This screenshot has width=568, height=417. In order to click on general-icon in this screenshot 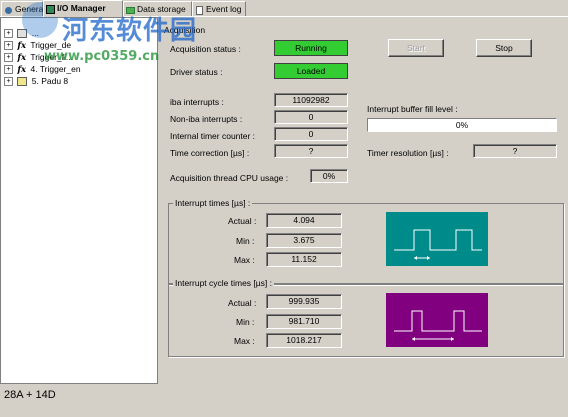, I will do `click(8, 9)`.